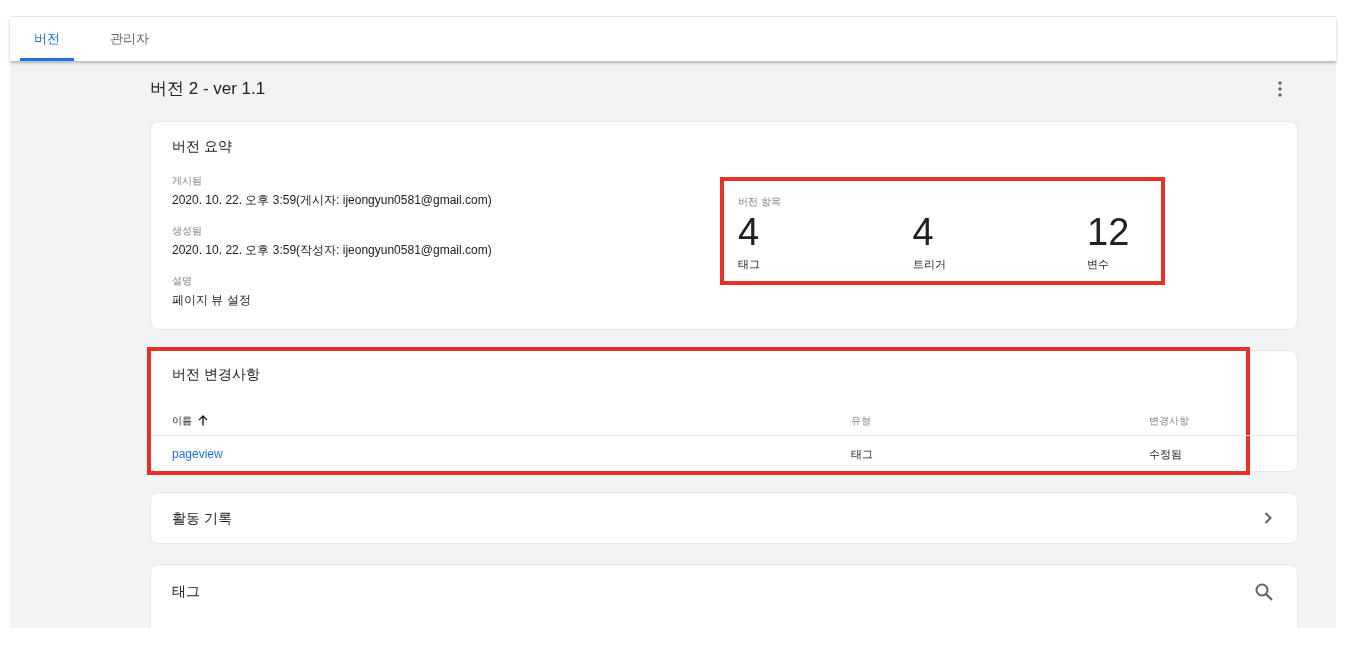  Describe the element at coordinates (203, 420) in the screenshot. I see `sort-arrow-icon` at that location.